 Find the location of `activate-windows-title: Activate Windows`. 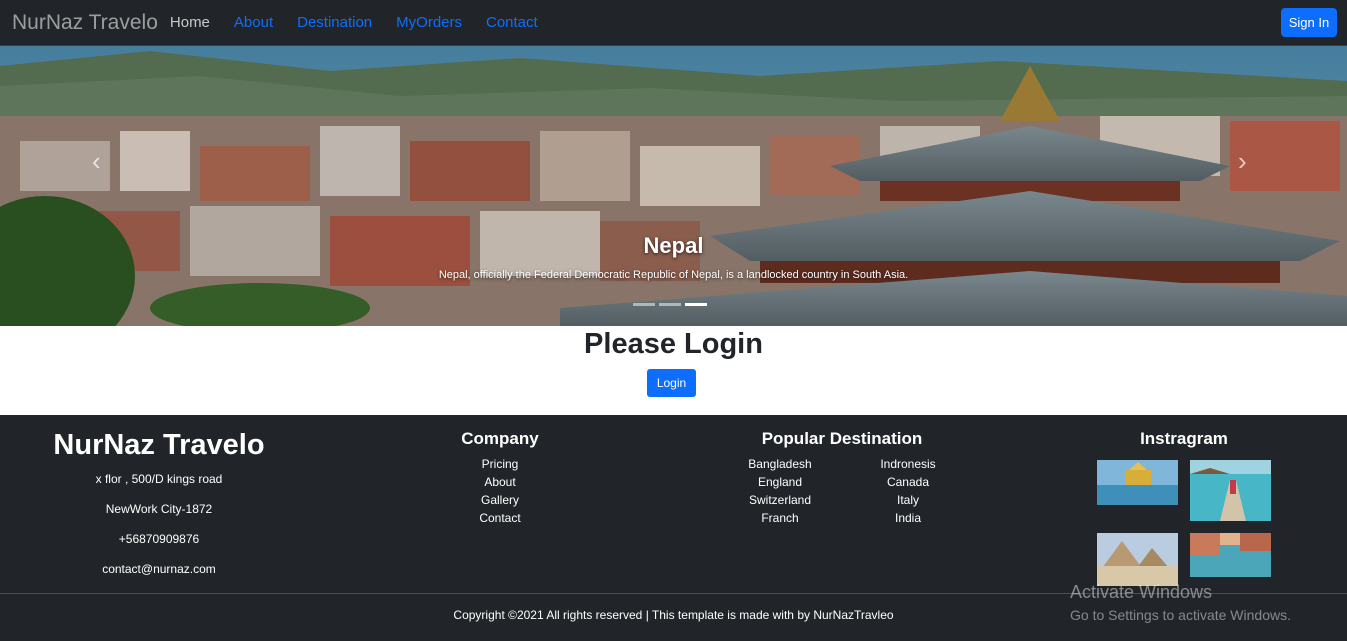

activate-windows-title: Activate Windows is located at coordinates (1141, 592).